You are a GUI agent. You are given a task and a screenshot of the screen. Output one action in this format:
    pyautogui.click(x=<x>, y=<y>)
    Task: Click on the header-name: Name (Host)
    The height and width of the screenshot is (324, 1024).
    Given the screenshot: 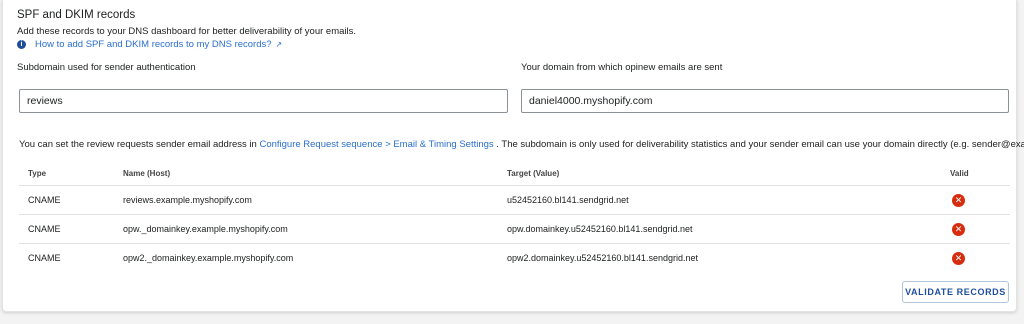 What is the action you would take?
    pyautogui.click(x=315, y=173)
    